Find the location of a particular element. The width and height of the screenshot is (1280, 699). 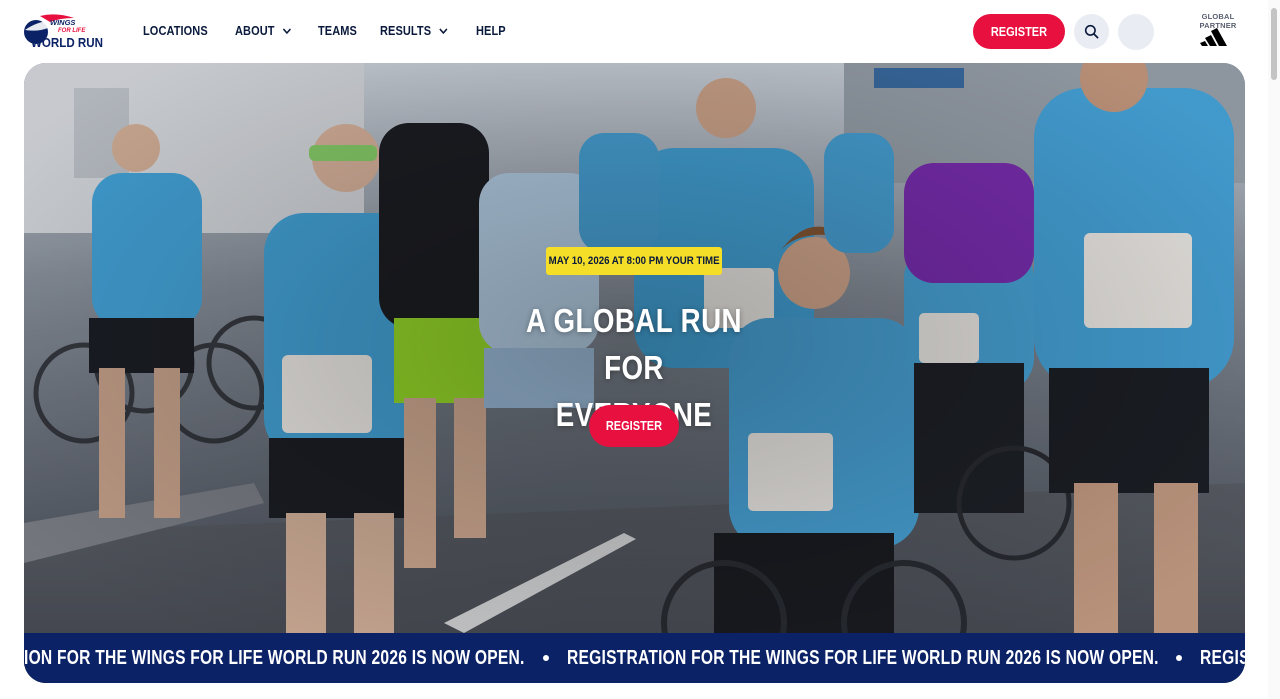

register-button-label: REGISTER is located at coordinates (1019, 31).